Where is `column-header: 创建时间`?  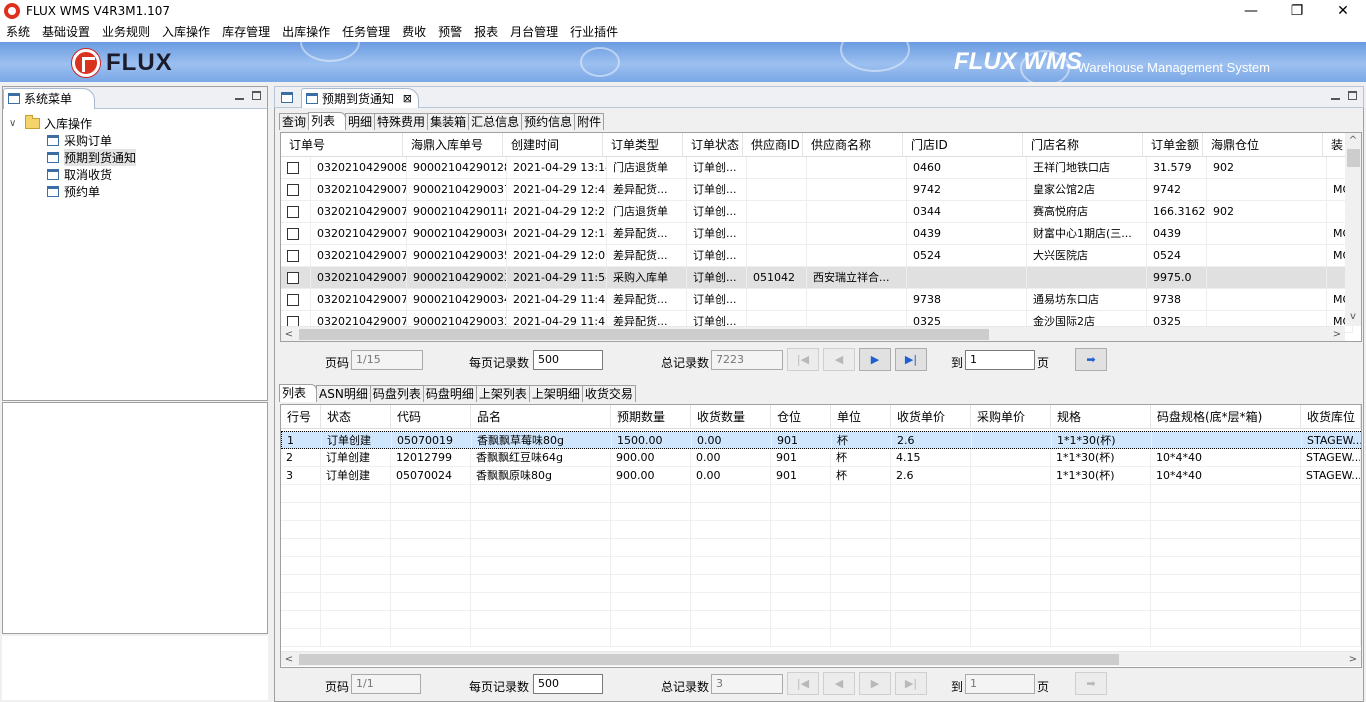
column-header: 创建时间 is located at coordinates (553, 145).